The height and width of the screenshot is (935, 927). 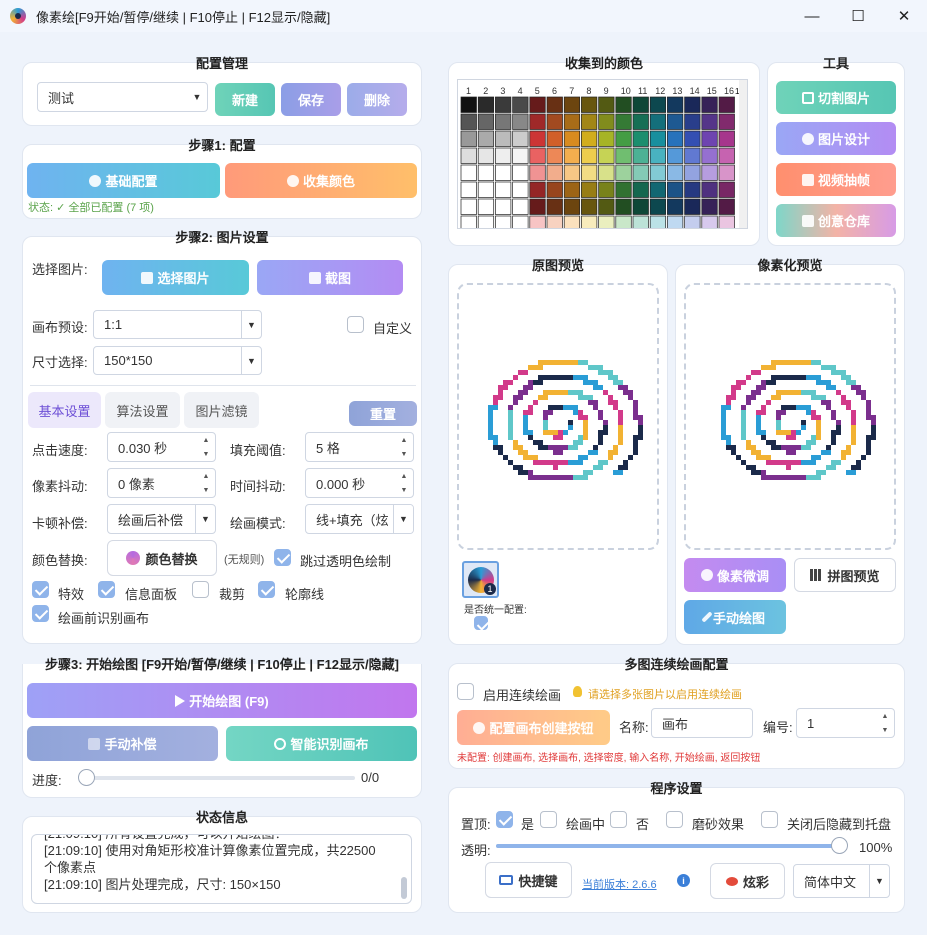 What do you see at coordinates (355, 324) in the screenshot?
I see `custom-canvas-checkbox` at bounding box center [355, 324].